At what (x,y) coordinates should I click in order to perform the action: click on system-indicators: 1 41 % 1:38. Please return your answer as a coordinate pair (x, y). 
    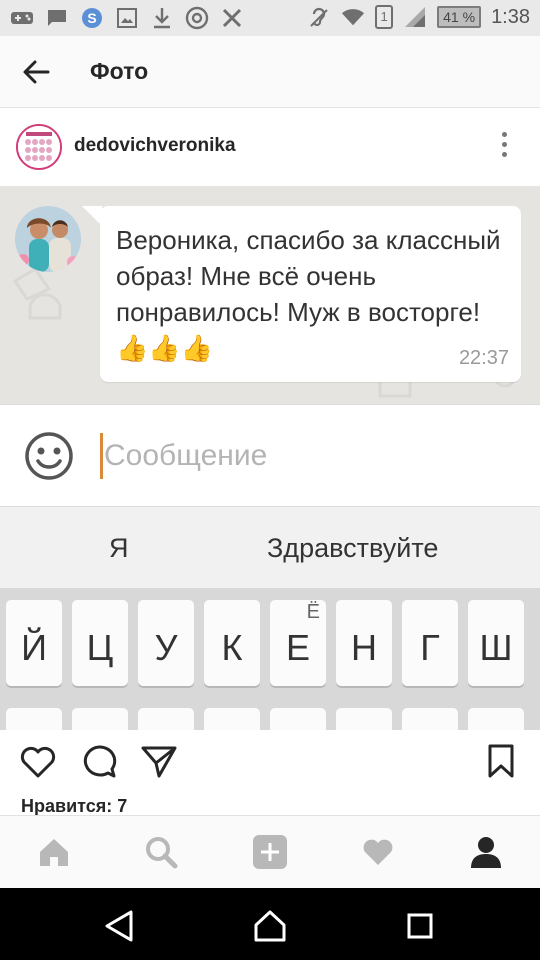
    Looking at the image, I should click on (418, 17).